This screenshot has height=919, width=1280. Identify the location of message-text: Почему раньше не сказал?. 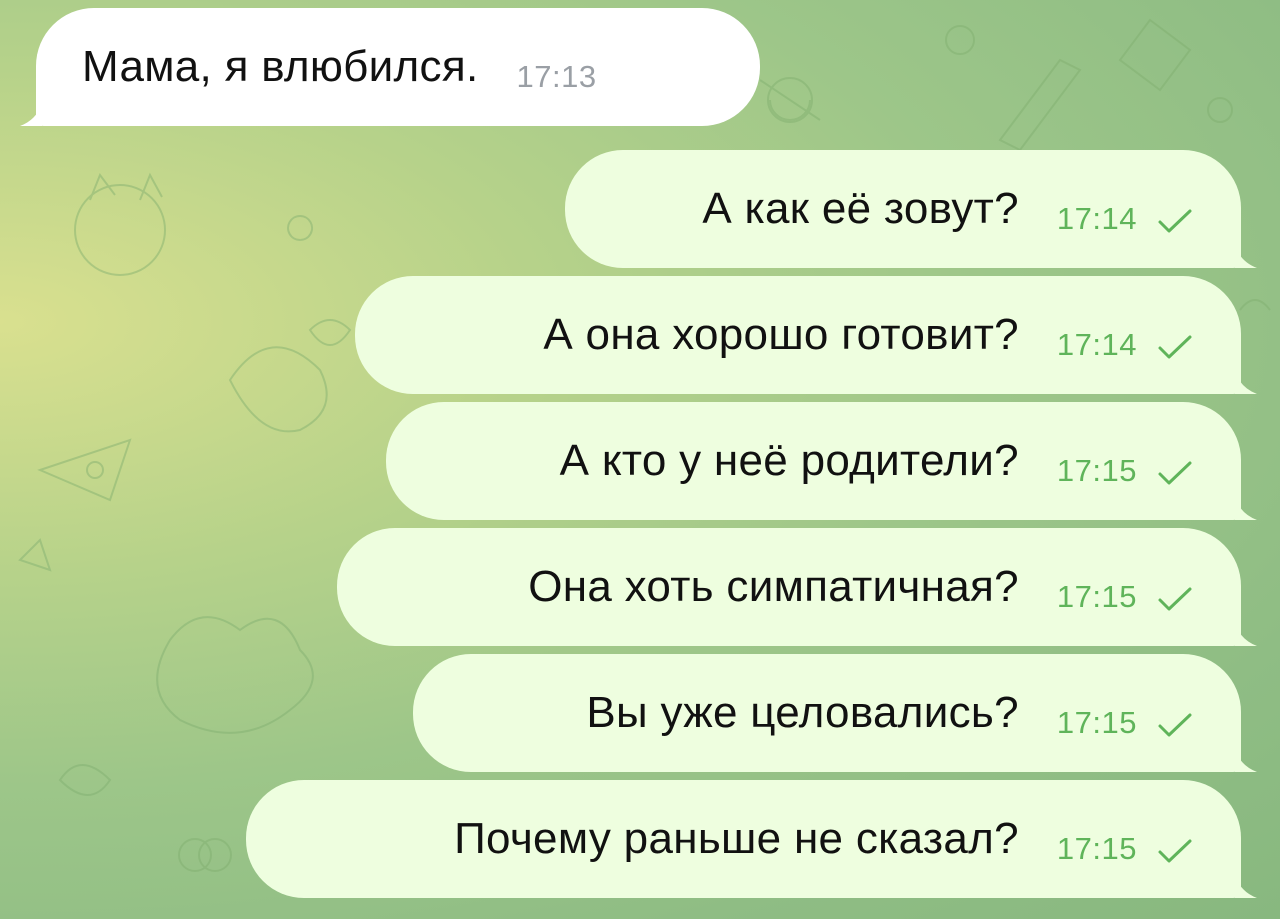
(736, 838).